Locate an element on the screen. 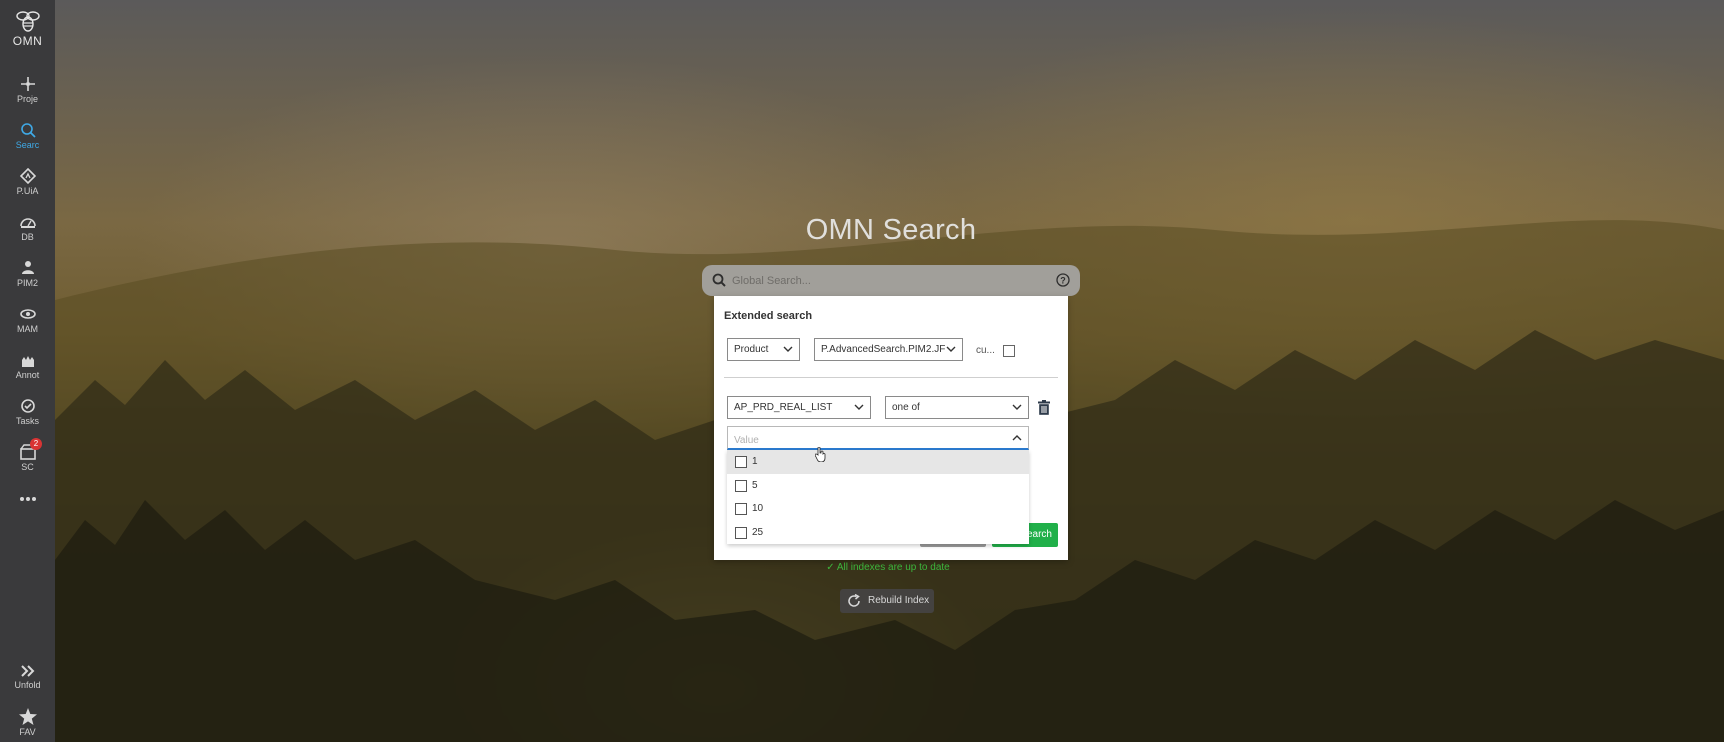  check-icon: ✓ is located at coordinates (831, 567).